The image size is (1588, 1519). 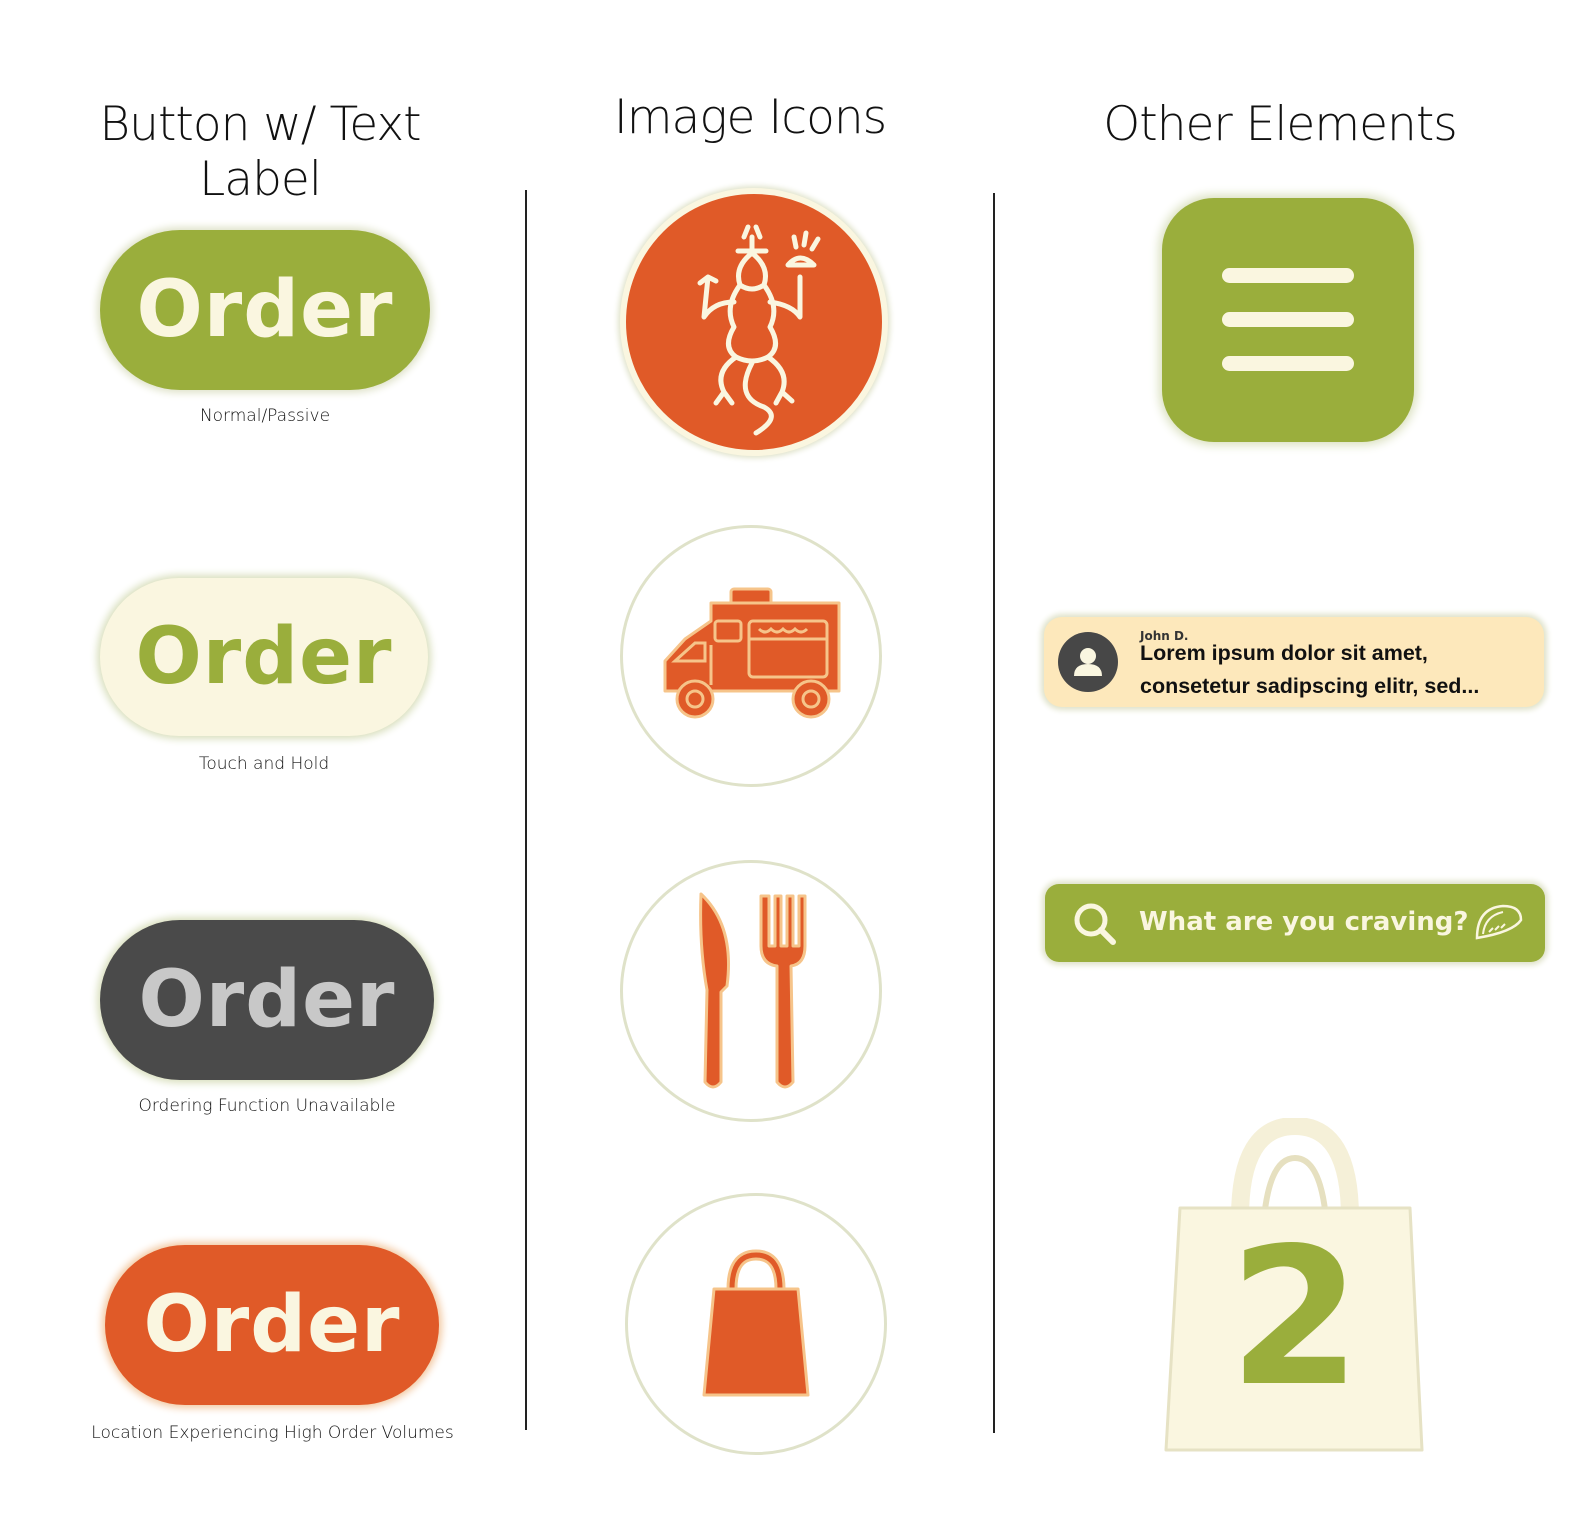 I want to click on caption-touch-hold: Touch and Hold, so click(x=264, y=764).